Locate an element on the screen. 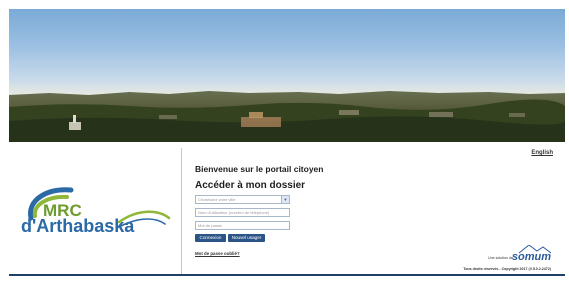 The image size is (569, 281). forgot-password-link: Mot de passe oublié? is located at coordinates (217, 253).